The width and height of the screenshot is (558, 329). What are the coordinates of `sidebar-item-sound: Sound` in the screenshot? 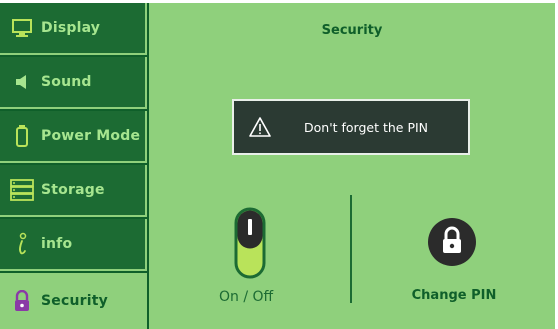 It's located at (73, 83).